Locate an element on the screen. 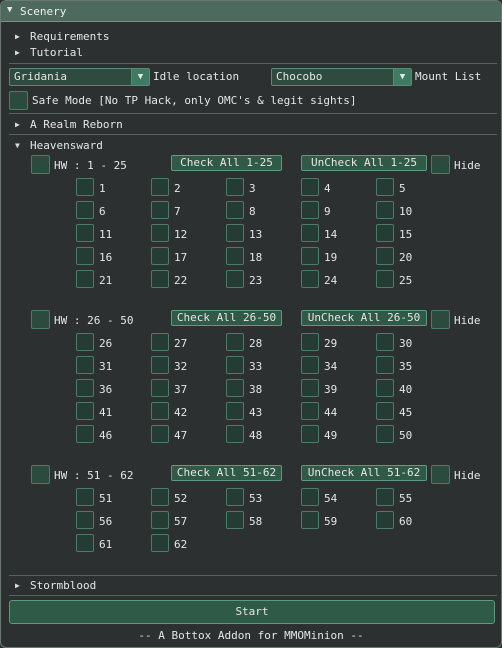 This screenshot has width=502, height=648. uncheck-all-button: UnCheck All 1-25 is located at coordinates (364, 163).